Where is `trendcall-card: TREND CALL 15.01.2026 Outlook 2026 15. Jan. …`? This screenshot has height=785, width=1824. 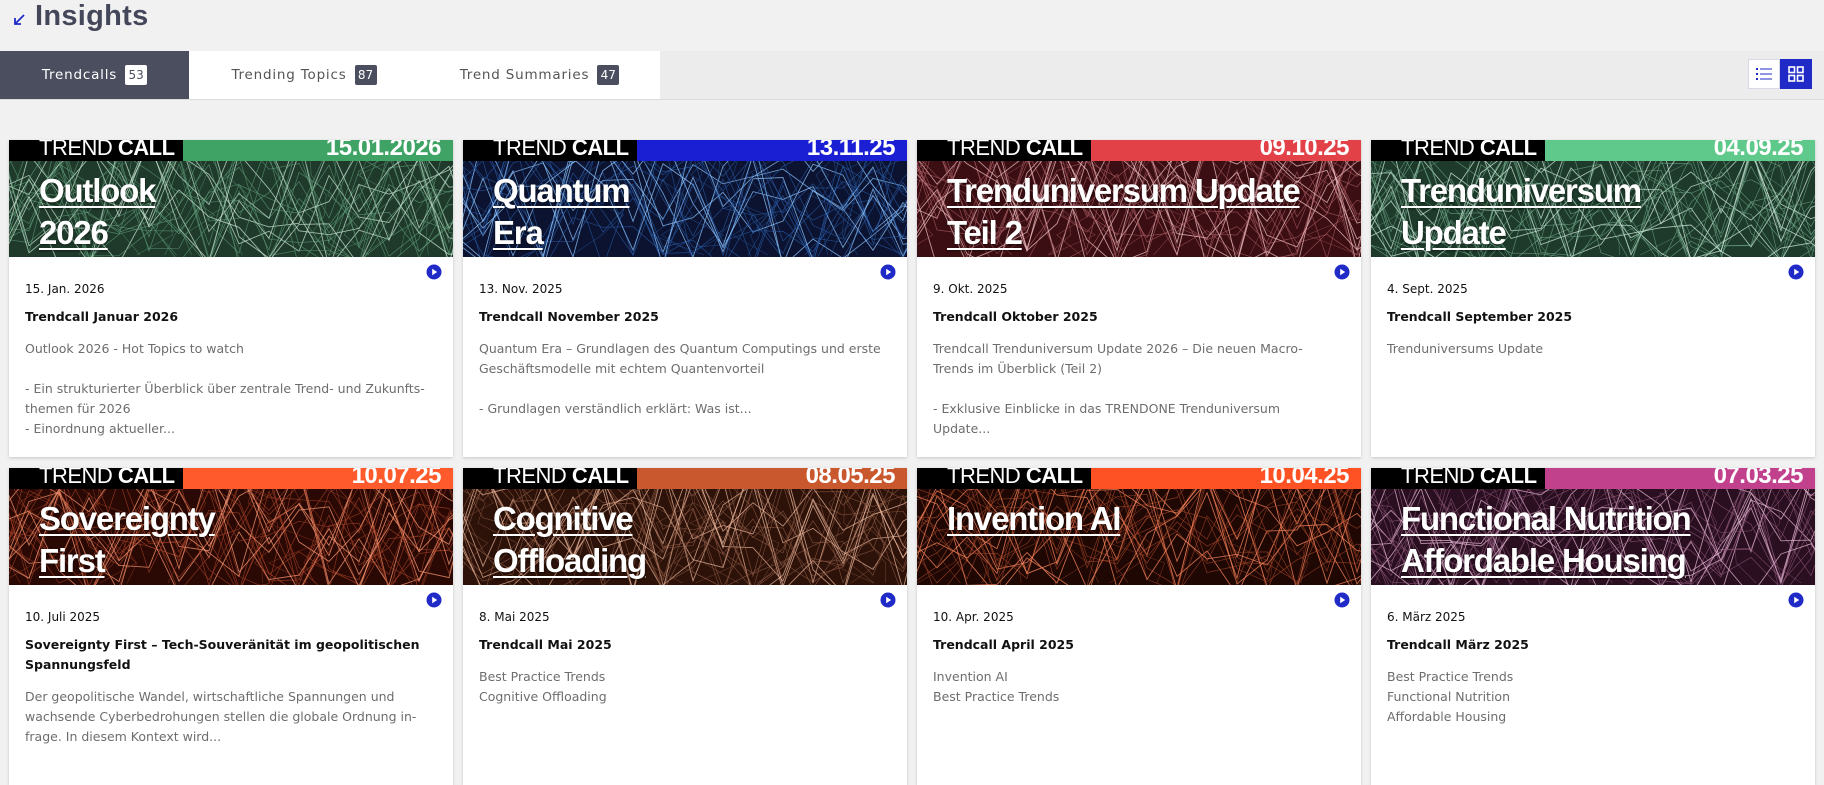 trendcall-card: TREND CALL 15.01.2026 Outlook 2026 15. Jan. … is located at coordinates (231, 298).